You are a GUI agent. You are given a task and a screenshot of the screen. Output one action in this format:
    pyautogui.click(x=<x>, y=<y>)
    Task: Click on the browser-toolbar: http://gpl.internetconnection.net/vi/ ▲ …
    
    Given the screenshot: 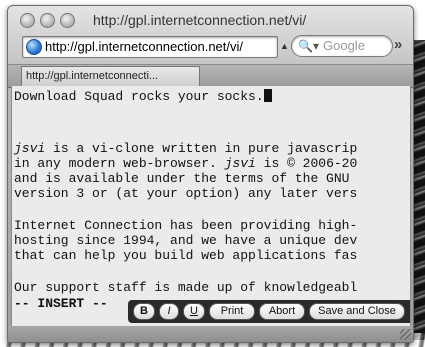 What is the action you would take?
    pyautogui.click(x=210, y=49)
    